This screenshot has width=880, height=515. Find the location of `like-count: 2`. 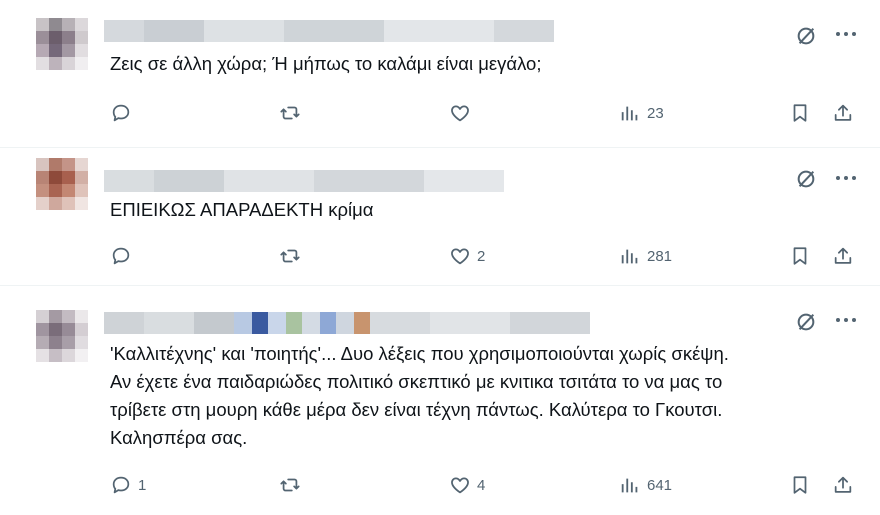

like-count: 2 is located at coordinates (481, 256).